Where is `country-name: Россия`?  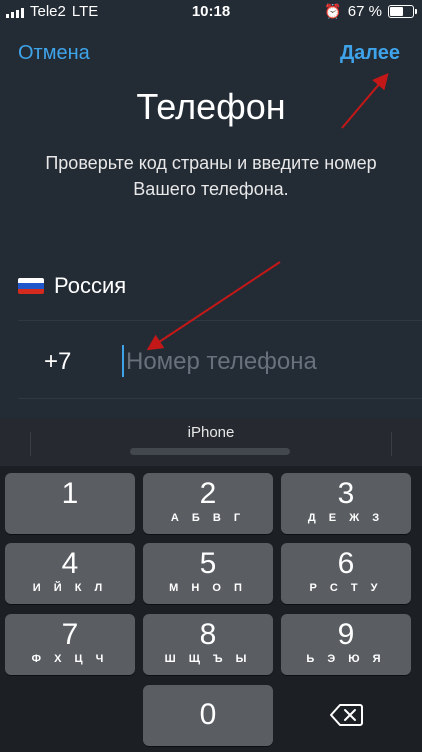
country-name: Россия is located at coordinates (90, 285).